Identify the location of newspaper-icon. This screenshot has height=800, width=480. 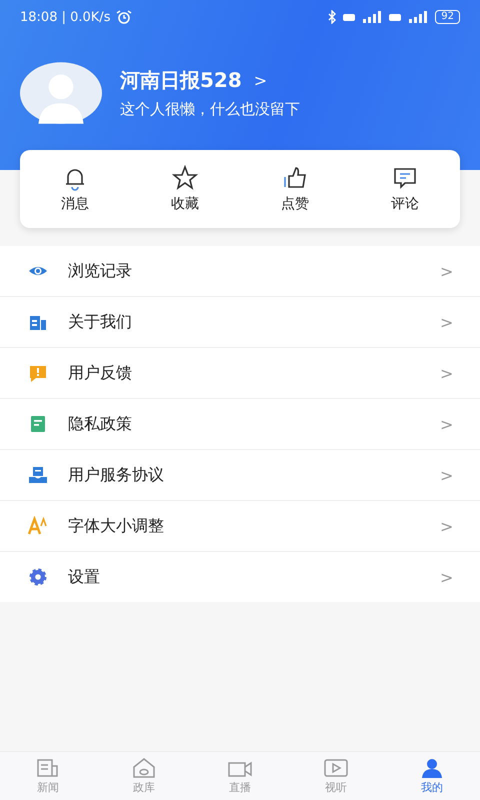
(48, 768).